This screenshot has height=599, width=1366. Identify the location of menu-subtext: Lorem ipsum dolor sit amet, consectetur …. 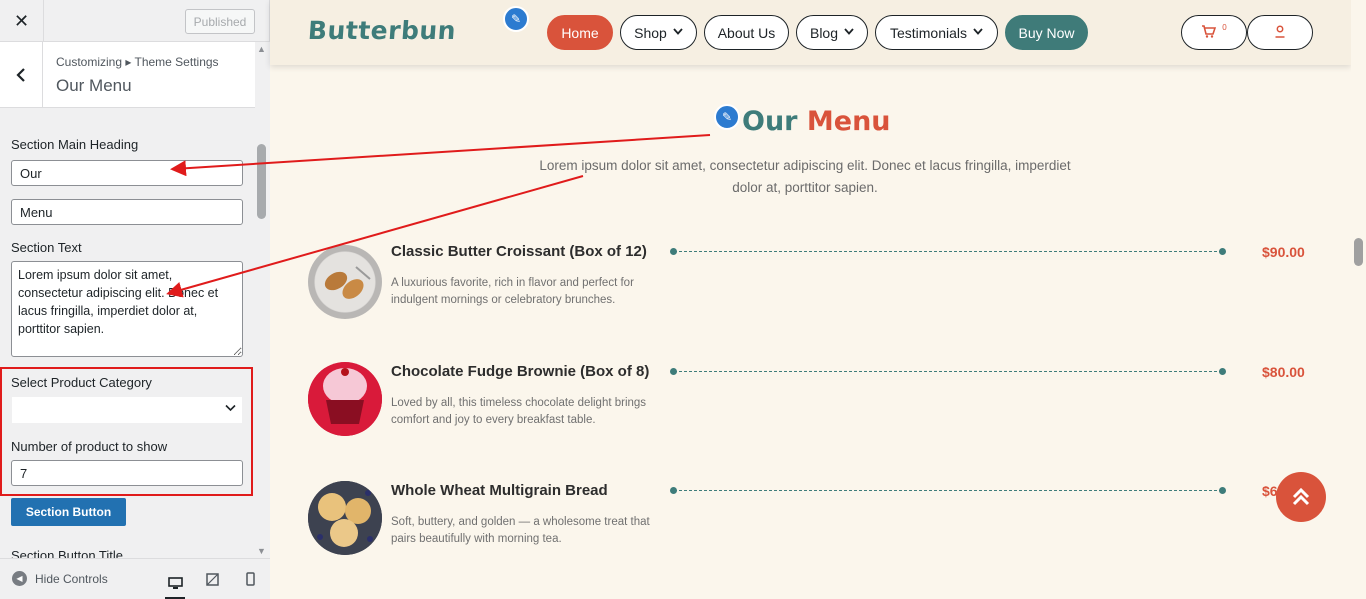
(805, 176).